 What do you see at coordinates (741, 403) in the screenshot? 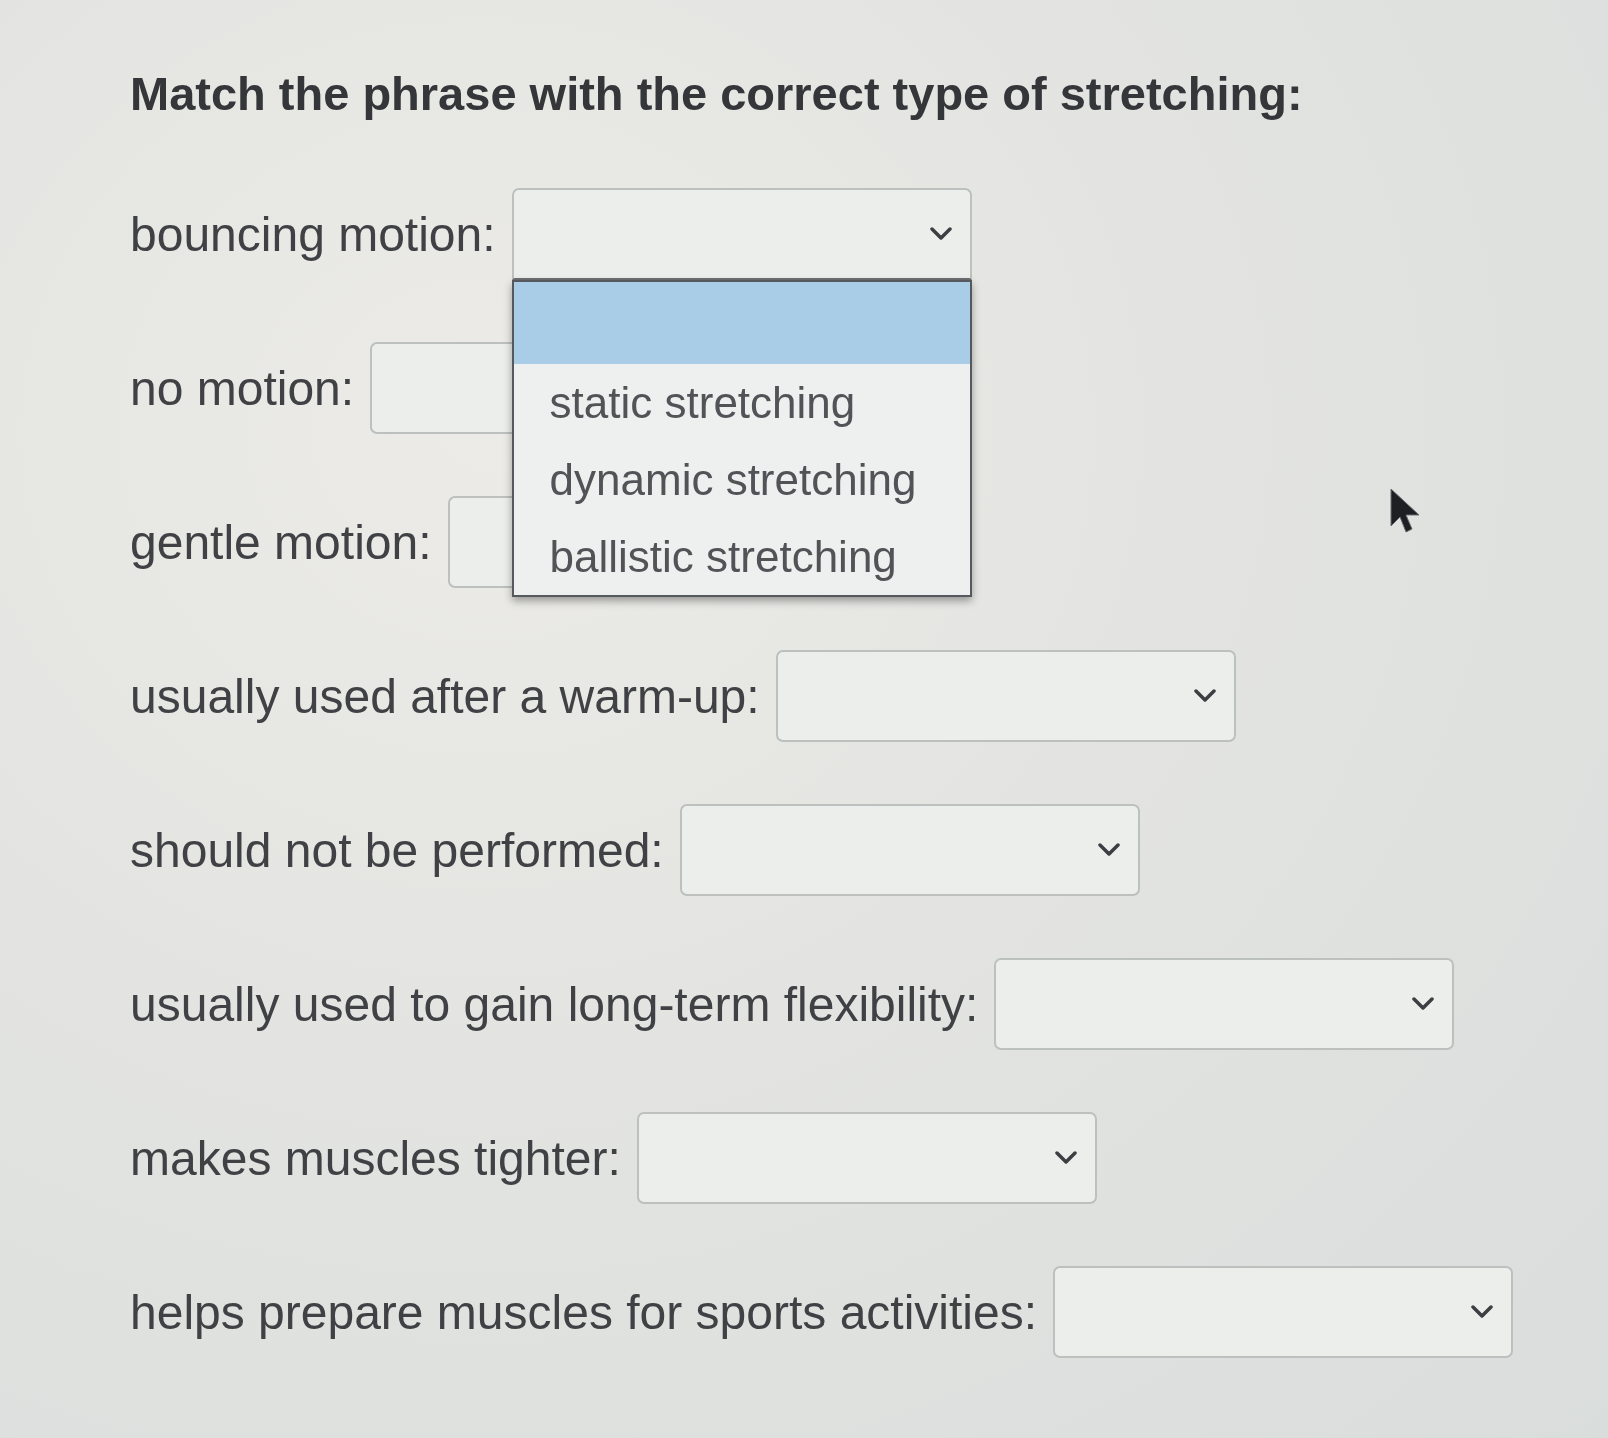
I see `dropdown-option: static stretching` at bounding box center [741, 403].